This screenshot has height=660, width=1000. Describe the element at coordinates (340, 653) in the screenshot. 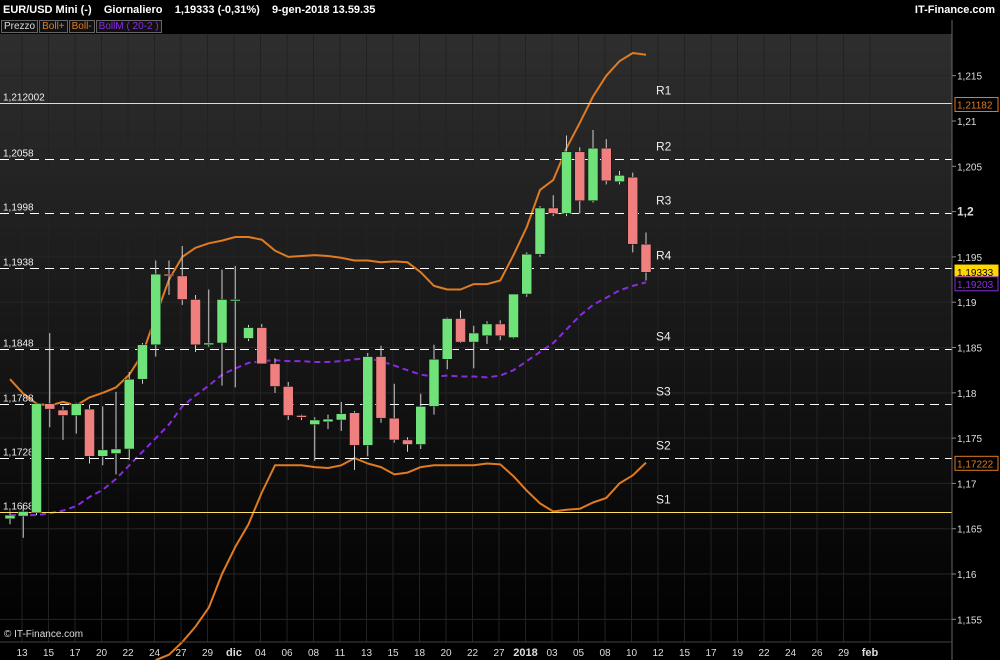

I see `time-tick-label: 11` at that location.